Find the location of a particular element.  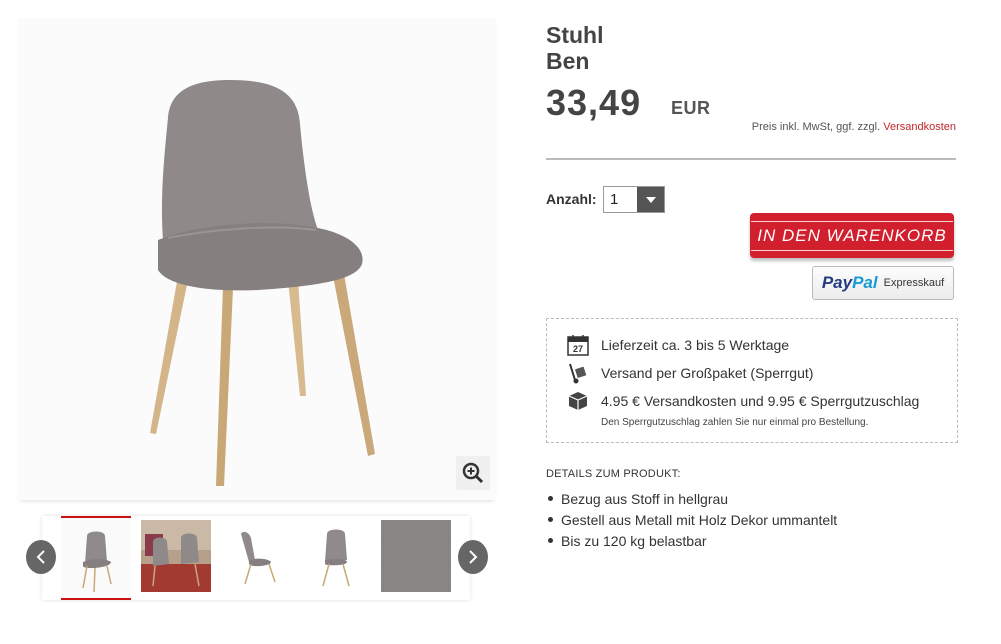

shipping-method-text: Versand per Großpaket (Sperrgut) is located at coordinates (707, 373).